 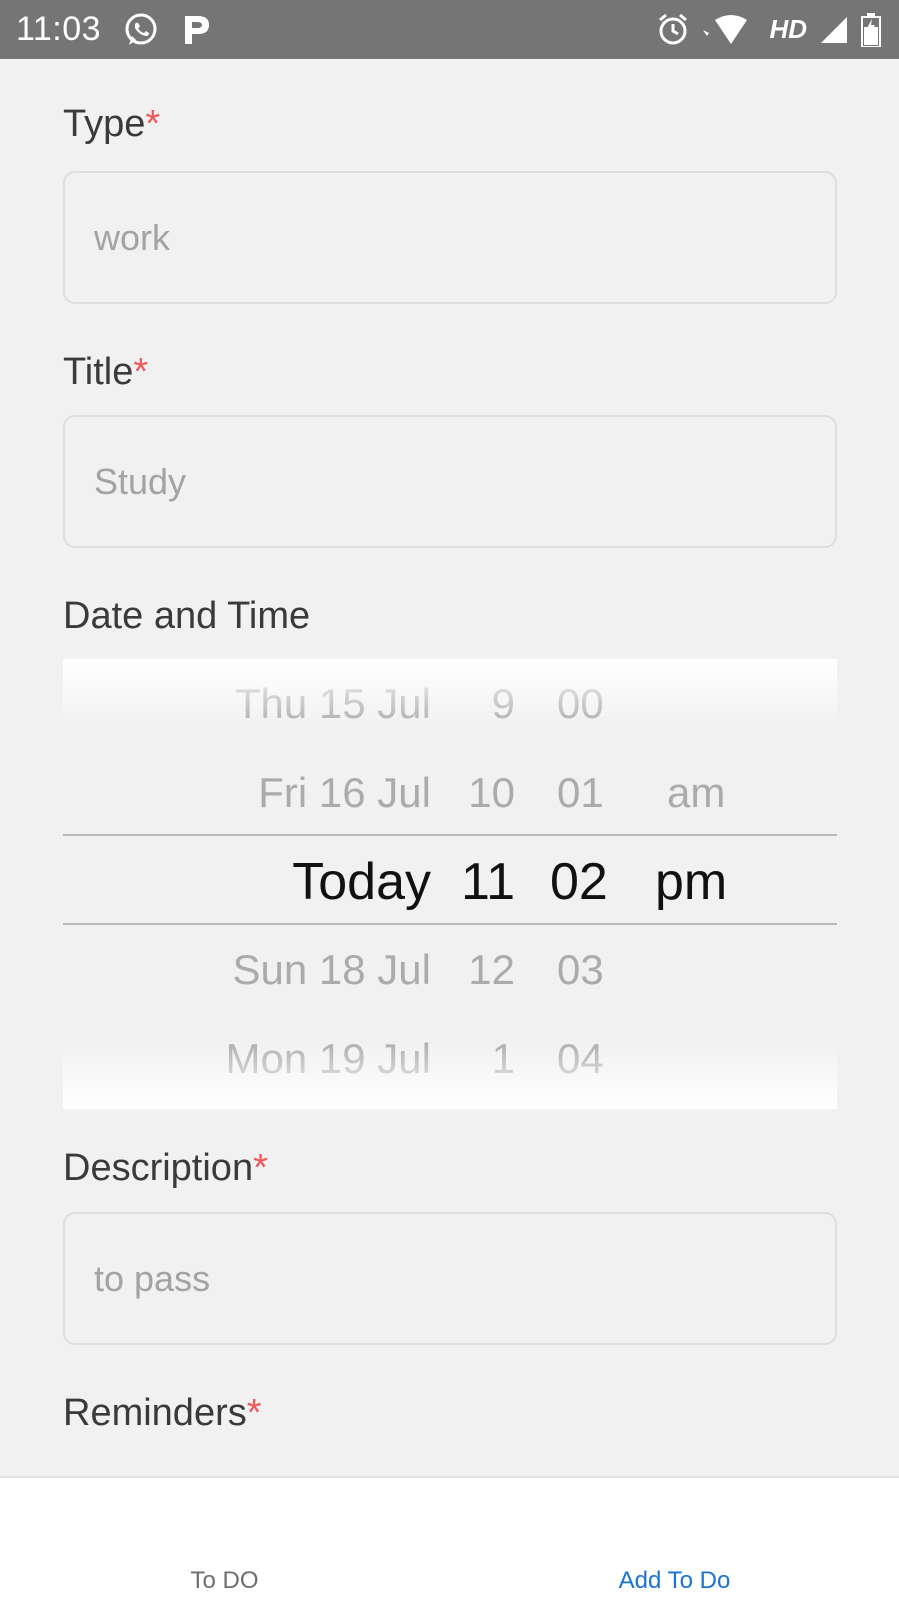 What do you see at coordinates (197, 30) in the screenshot?
I see `p-icon` at bounding box center [197, 30].